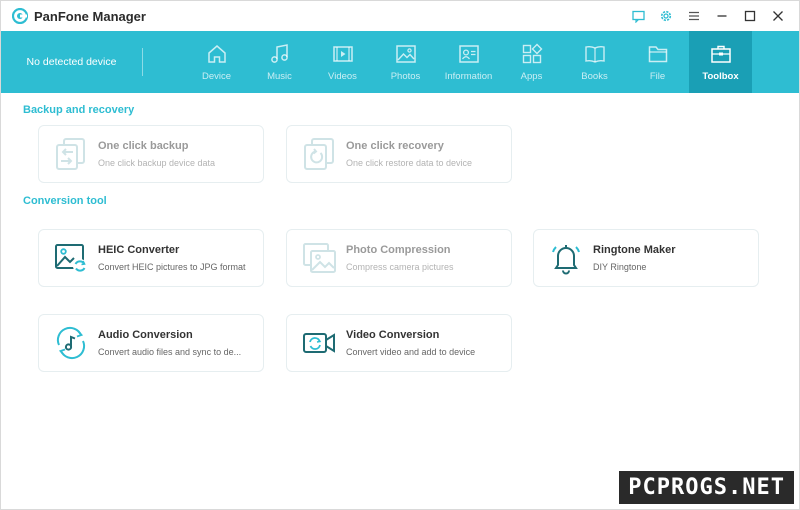 The width and height of the screenshot is (800, 510). Describe the element at coordinates (280, 54) in the screenshot. I see `music-icon` at that location.